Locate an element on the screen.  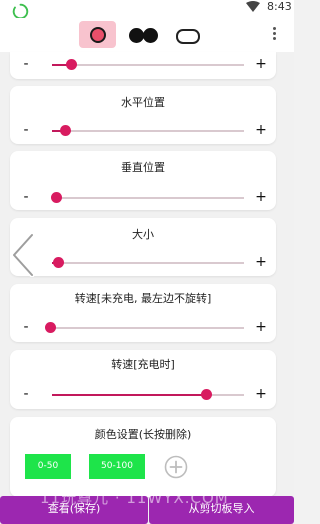
tab-double-dot-style is located at coordinates (144, 34).